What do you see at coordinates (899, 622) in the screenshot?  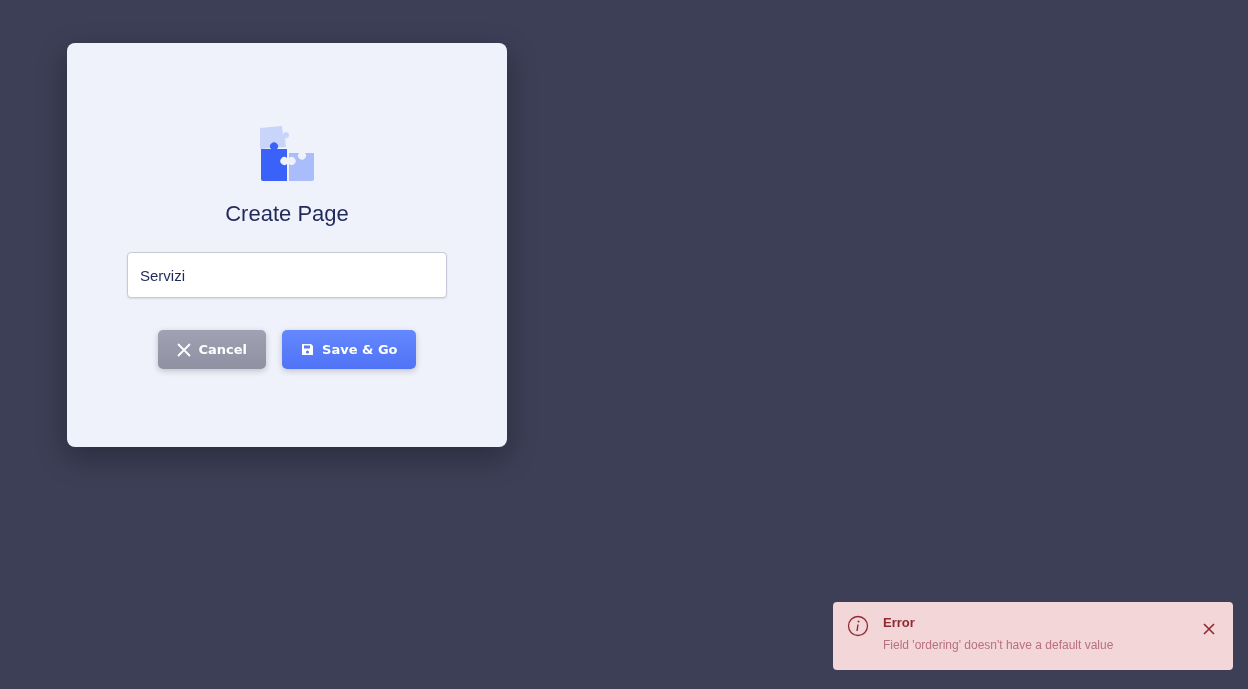 I see `toast-title: Error` at bounding box center [899, 622].